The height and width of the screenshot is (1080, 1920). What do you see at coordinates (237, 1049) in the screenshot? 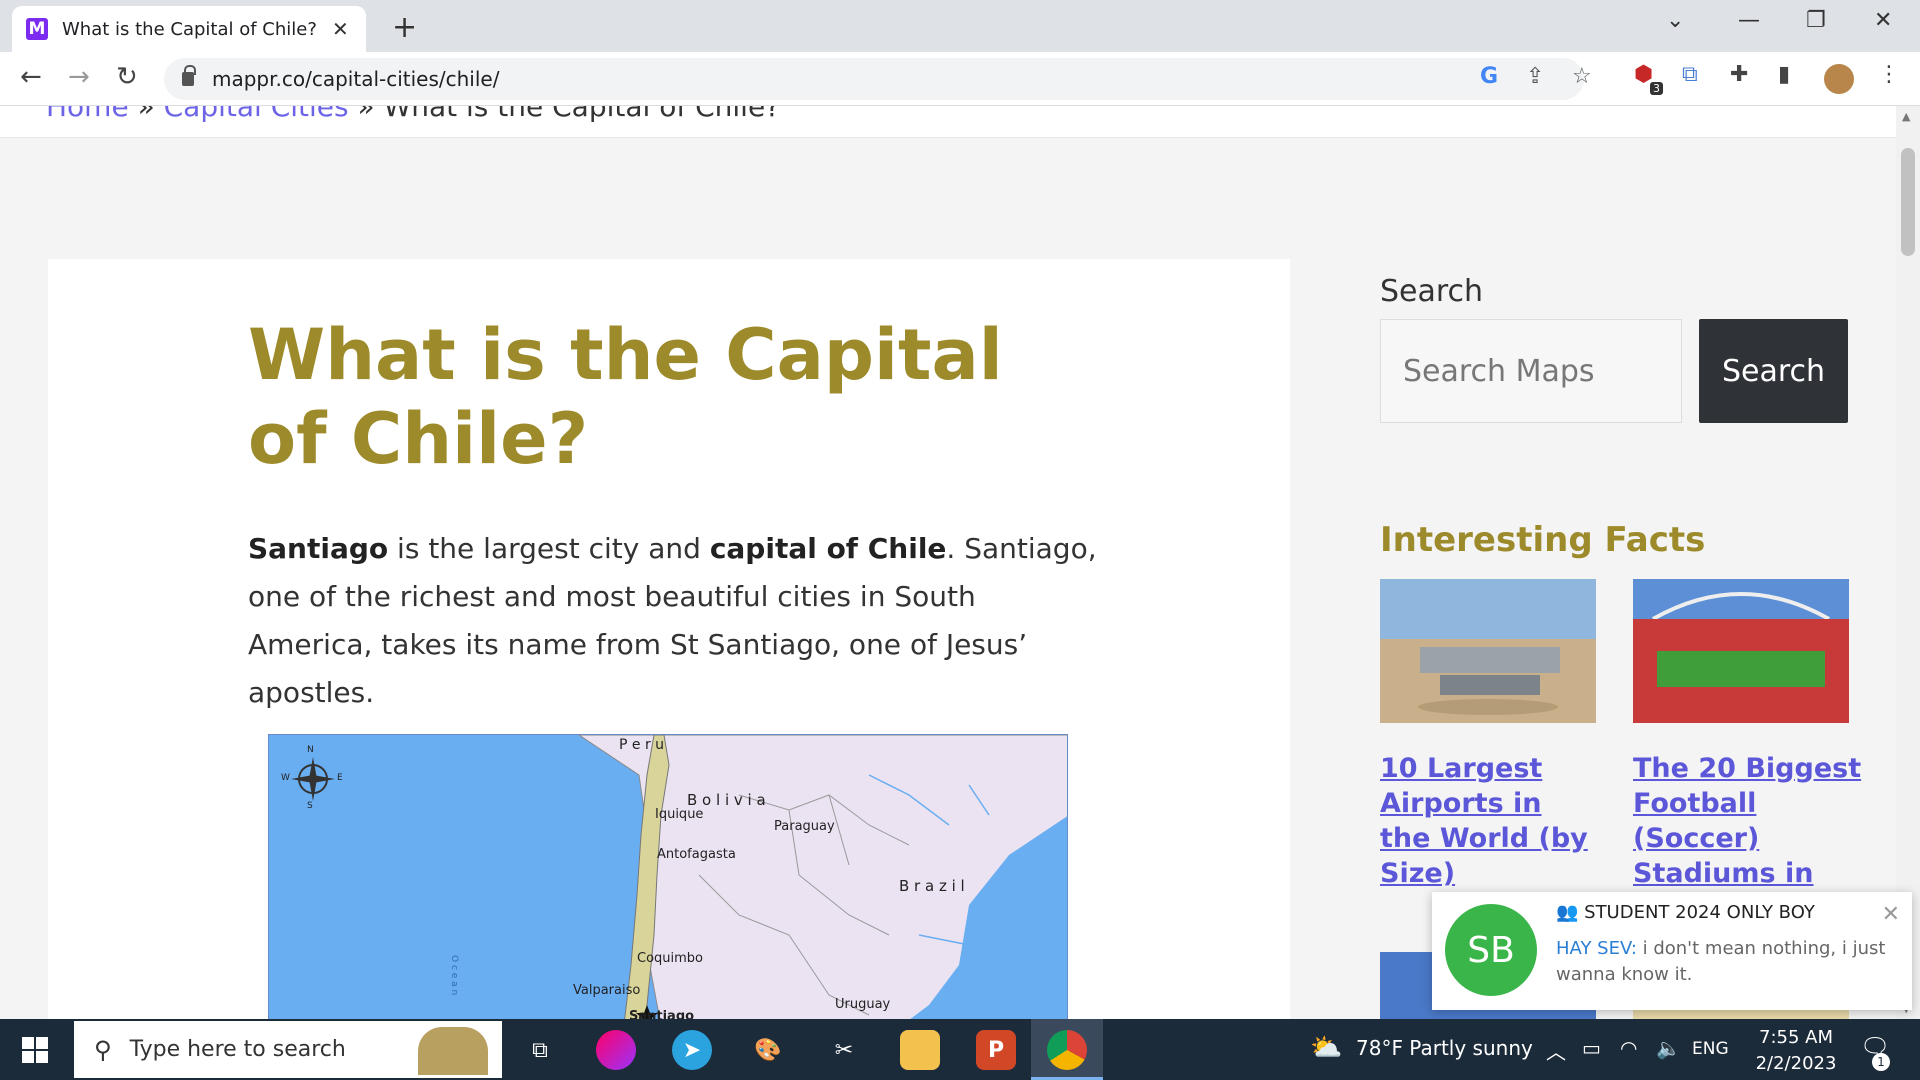
I see `taskbar-search-placeholder: Type here to search` at bounding box center [237, 1049].